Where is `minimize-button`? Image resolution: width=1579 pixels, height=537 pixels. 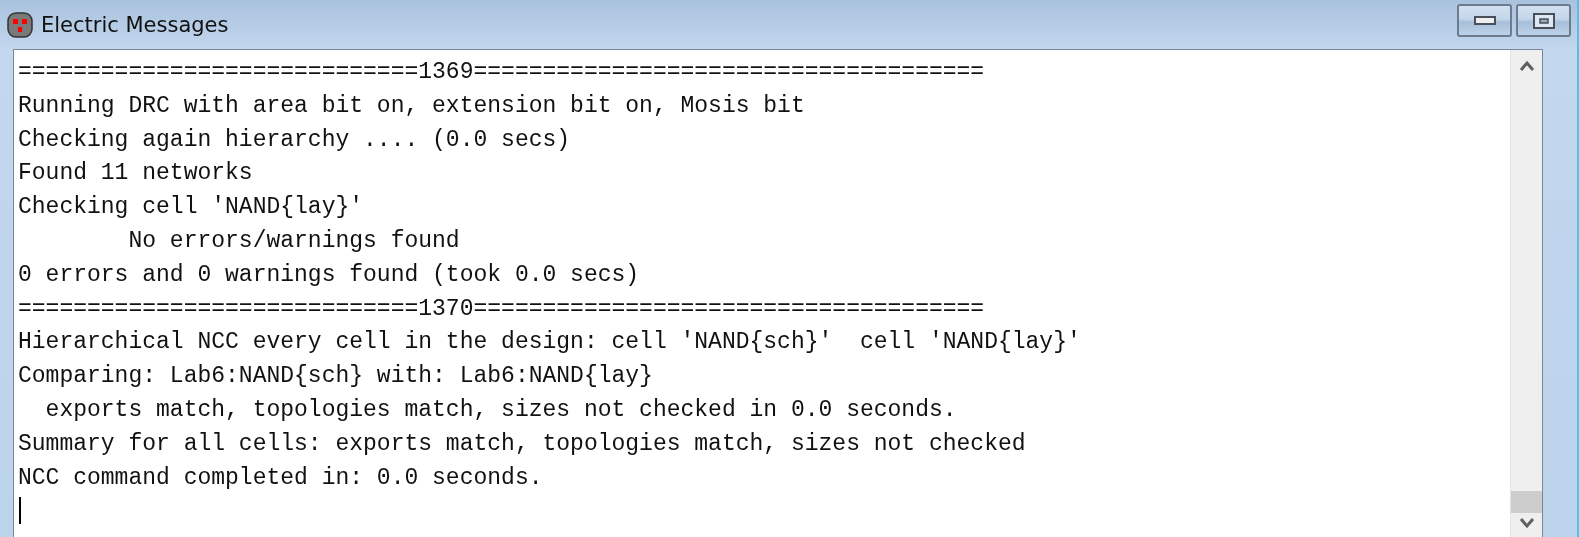 minimize-button is located at coordinates (1484, 20).